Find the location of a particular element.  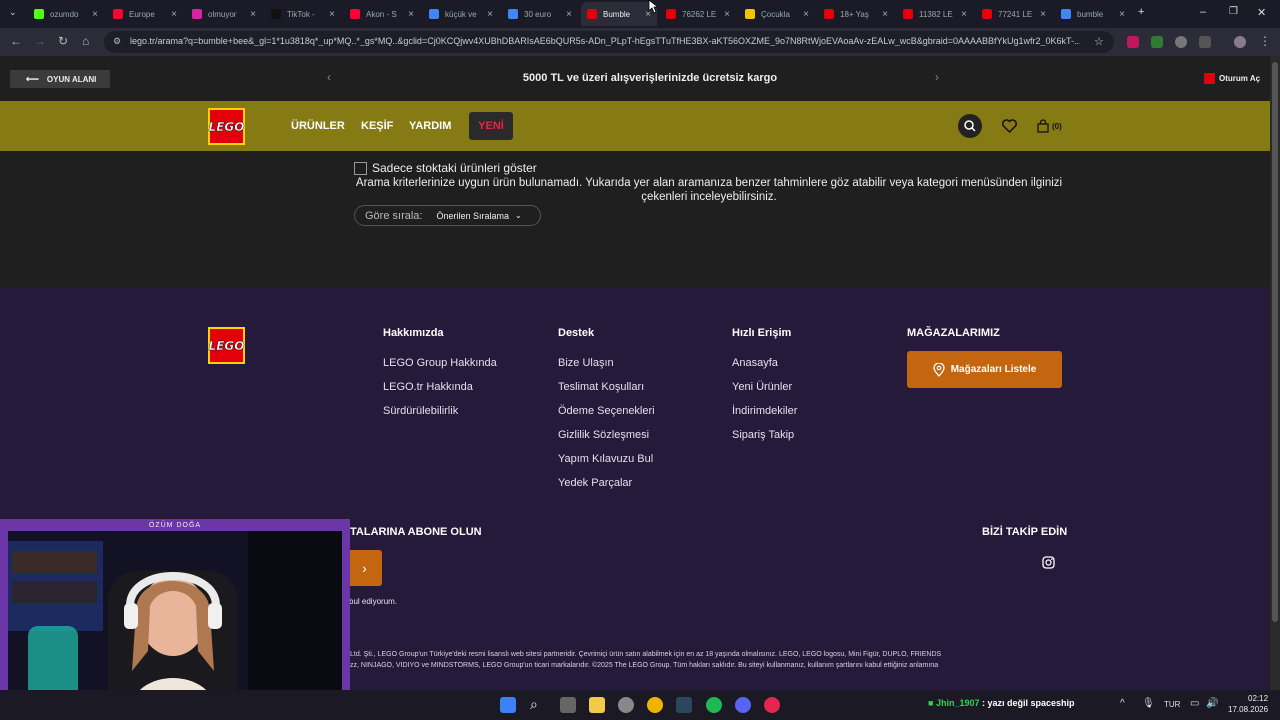

stock-filter: Sadece stoktaki ürünleri göster is located at coordinates (445, 168).